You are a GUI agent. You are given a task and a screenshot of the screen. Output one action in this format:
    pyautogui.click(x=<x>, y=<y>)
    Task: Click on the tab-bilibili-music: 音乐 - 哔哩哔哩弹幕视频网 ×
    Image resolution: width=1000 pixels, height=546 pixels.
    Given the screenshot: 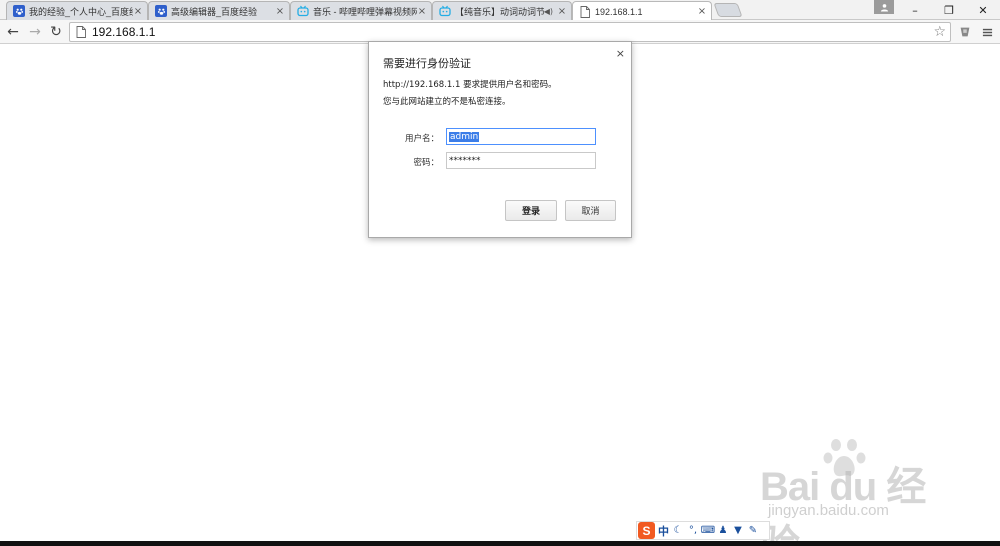 What is the action you would take?
    pyautogui.click(x=361, y=10)
    